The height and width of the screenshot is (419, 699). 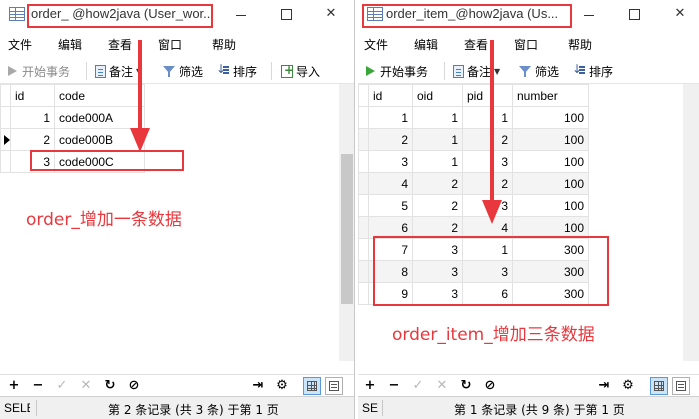 What do you see at coordinates (390, 183) in the screenshot?
I see `cell-id: 4` at bounding box center [390, 183].